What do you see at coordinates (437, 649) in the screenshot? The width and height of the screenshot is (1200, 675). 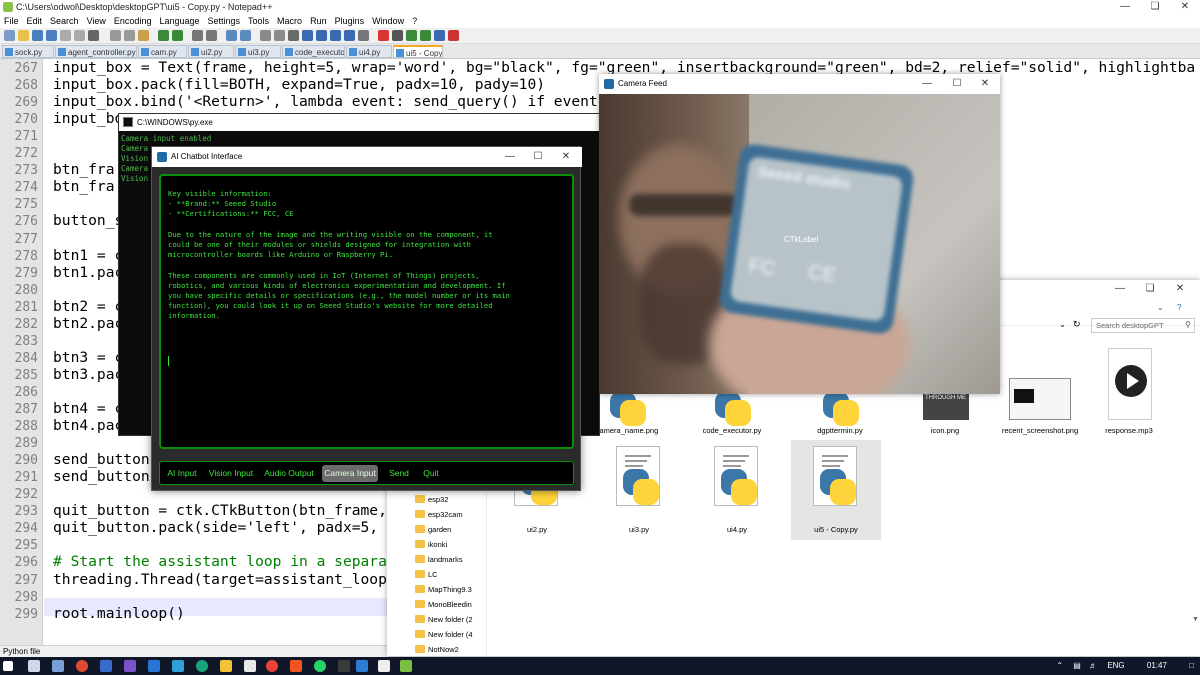 I see `nav-folder-item: NotNow2` at bounding box center [437, 649].